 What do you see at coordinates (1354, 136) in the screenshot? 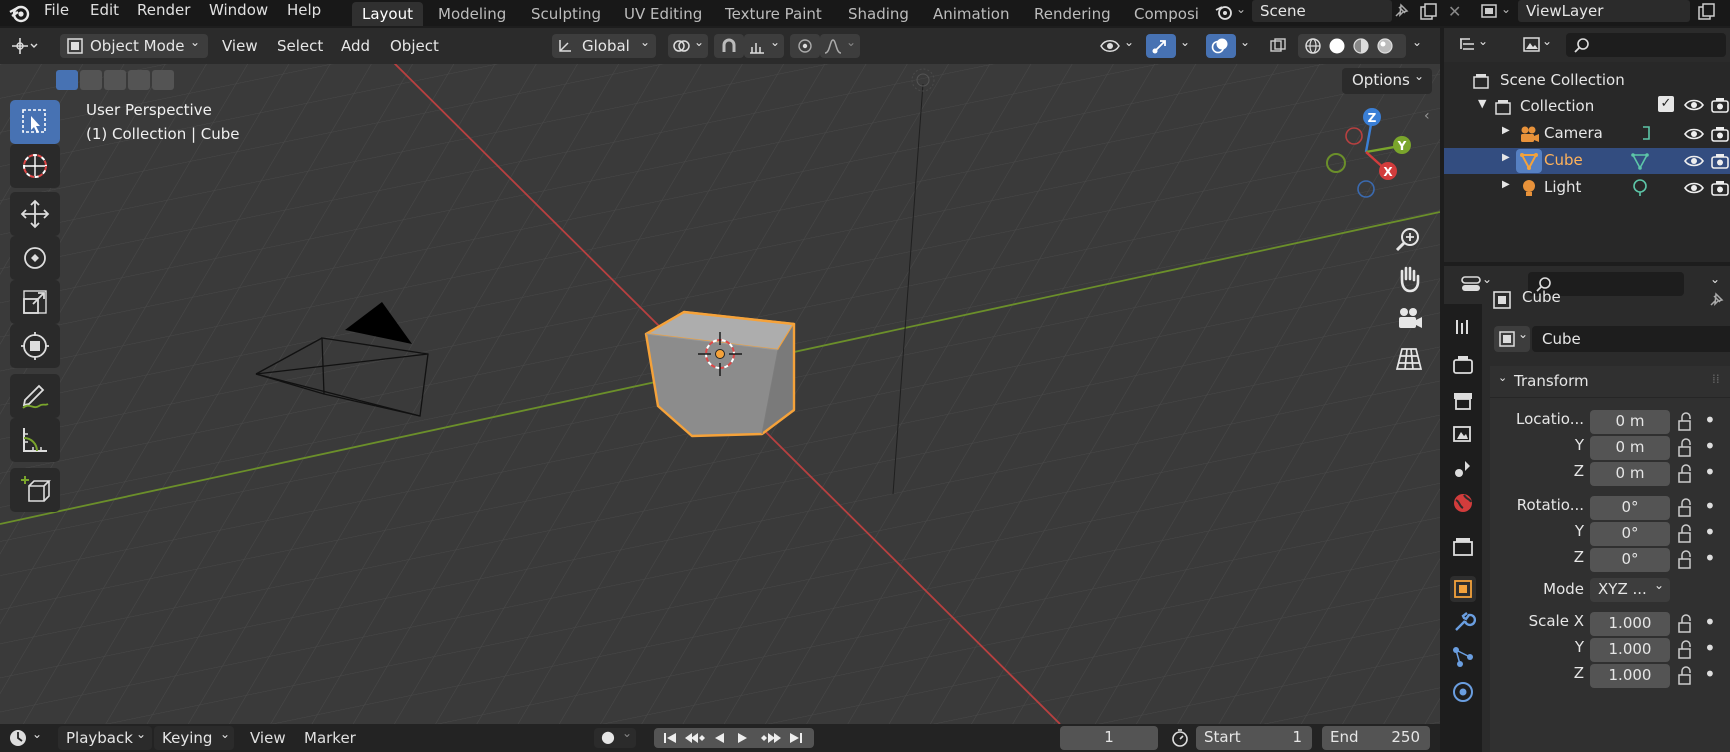
I see `gizmo-neg-x` at bounding box center [1354, 136].